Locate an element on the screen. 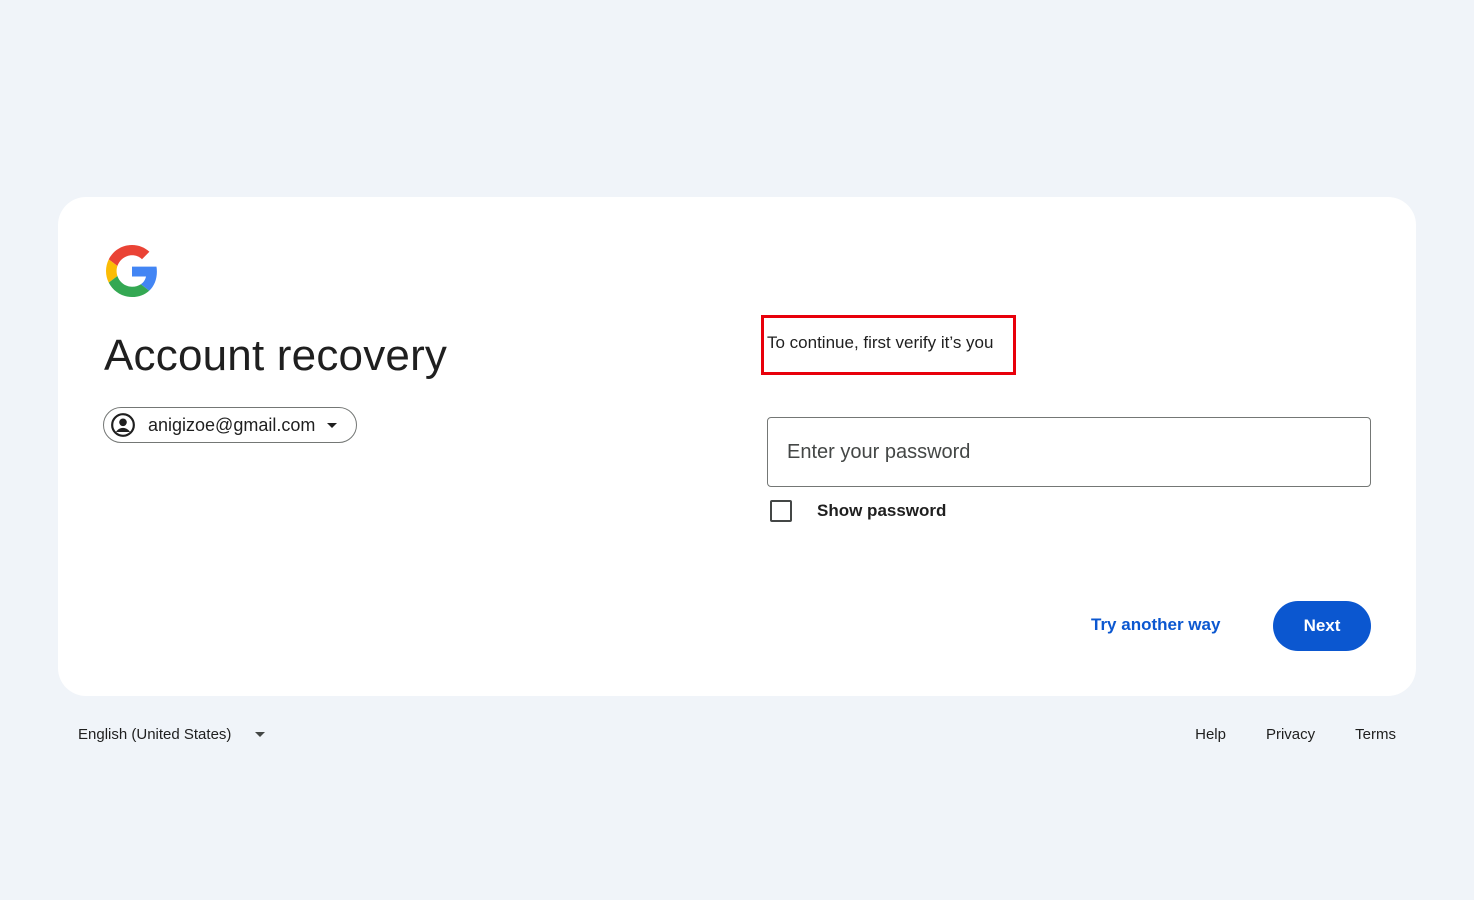  try-another-way-button: Try another way is located at coordinates (1155, 625).